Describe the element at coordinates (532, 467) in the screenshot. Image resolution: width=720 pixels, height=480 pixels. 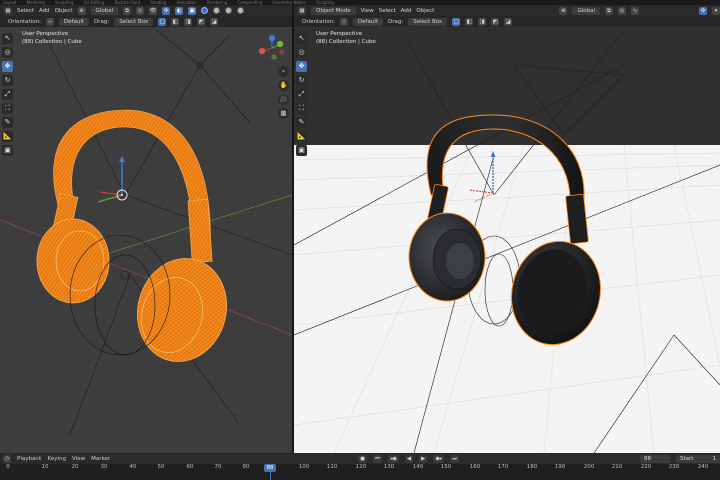
I see `ruler-tick: 180` at that location.